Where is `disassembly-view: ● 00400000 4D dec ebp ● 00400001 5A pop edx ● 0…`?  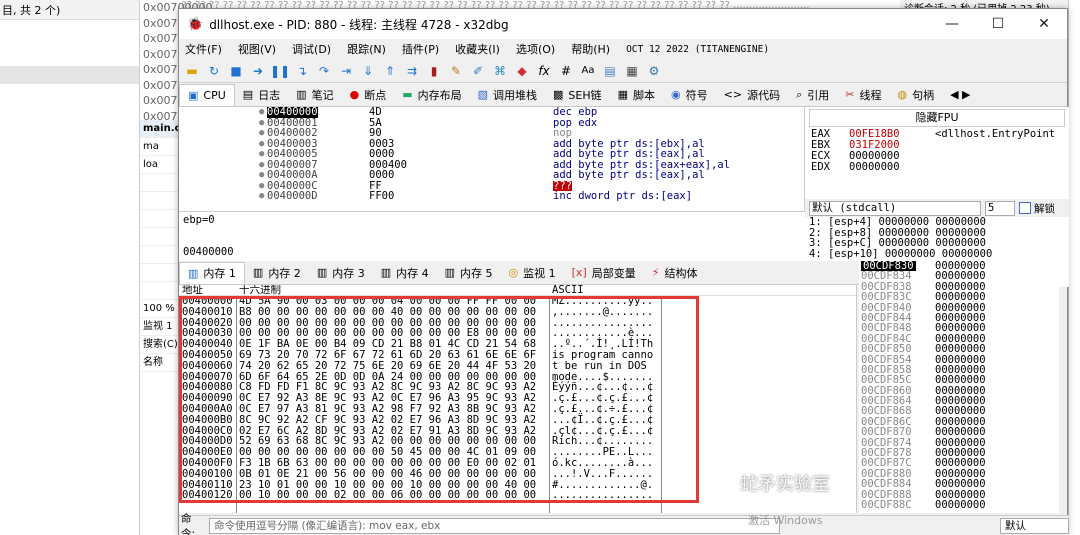 disassembly-view: ● 00400000 4D dec ebp ● 00400001 5A pop edx ● 0… is located at coordinates (492, 159).